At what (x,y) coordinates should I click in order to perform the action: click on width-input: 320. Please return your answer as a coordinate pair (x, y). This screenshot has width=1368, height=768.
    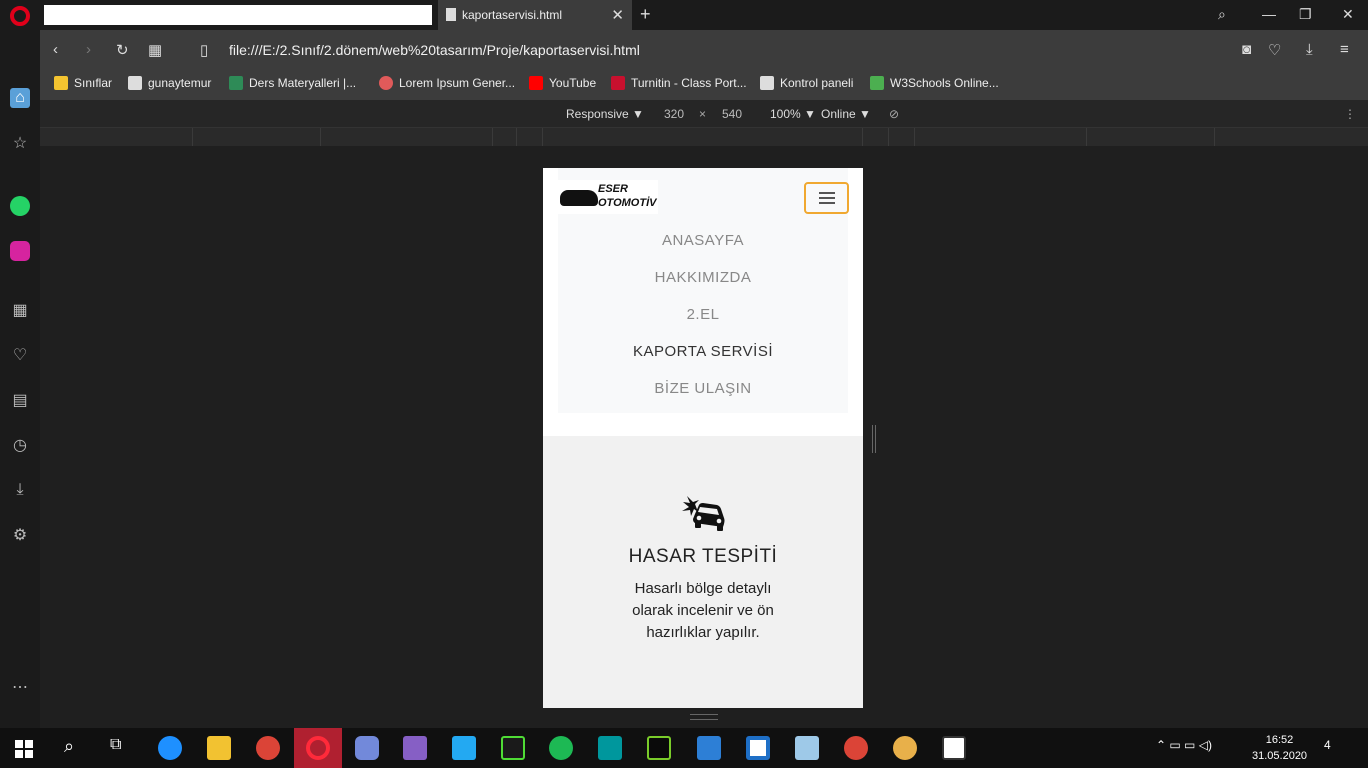
    Looking at the image, I should click on (674, 114).